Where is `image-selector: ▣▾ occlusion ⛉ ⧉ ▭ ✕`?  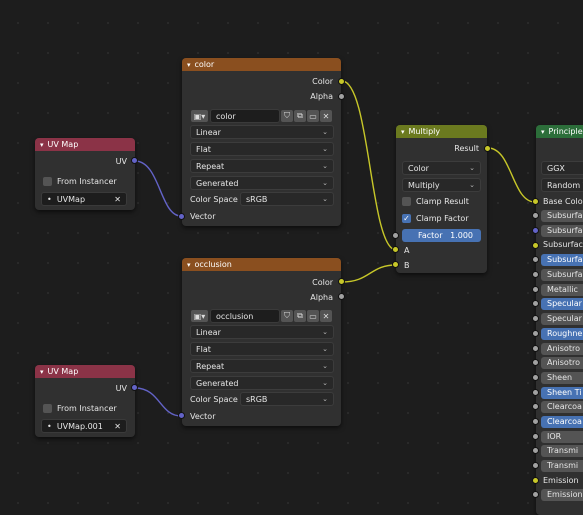 image-selector: ▣▾ occlusion ⛉ ⧉ ▭ ✕ is located at coordinates (261, 316).